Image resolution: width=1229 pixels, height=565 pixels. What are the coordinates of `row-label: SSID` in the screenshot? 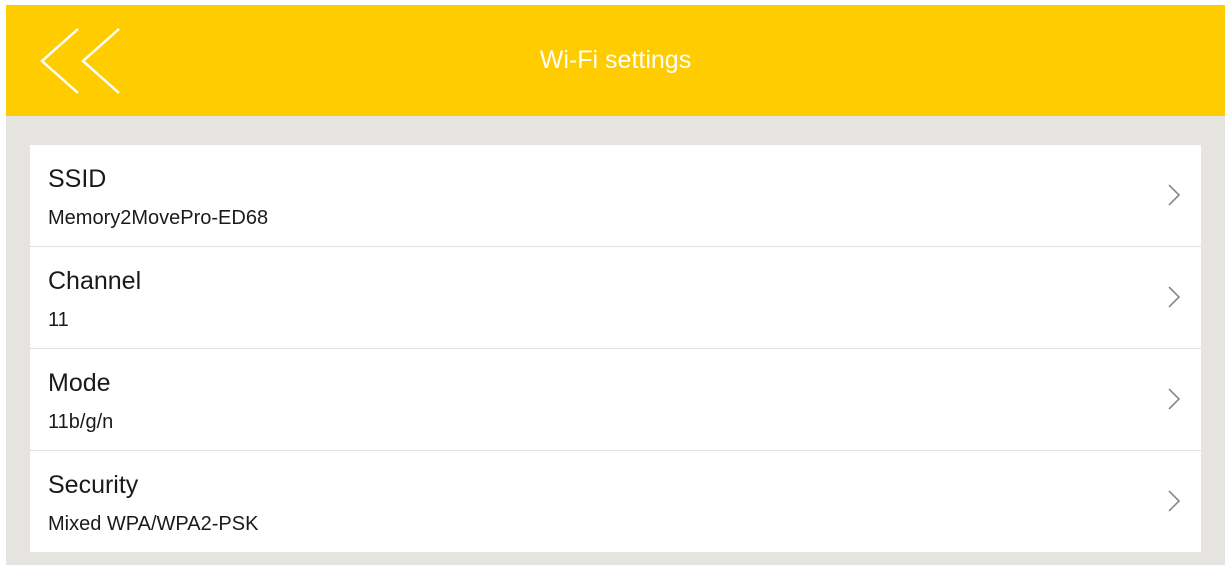 It's located at (77, 179).